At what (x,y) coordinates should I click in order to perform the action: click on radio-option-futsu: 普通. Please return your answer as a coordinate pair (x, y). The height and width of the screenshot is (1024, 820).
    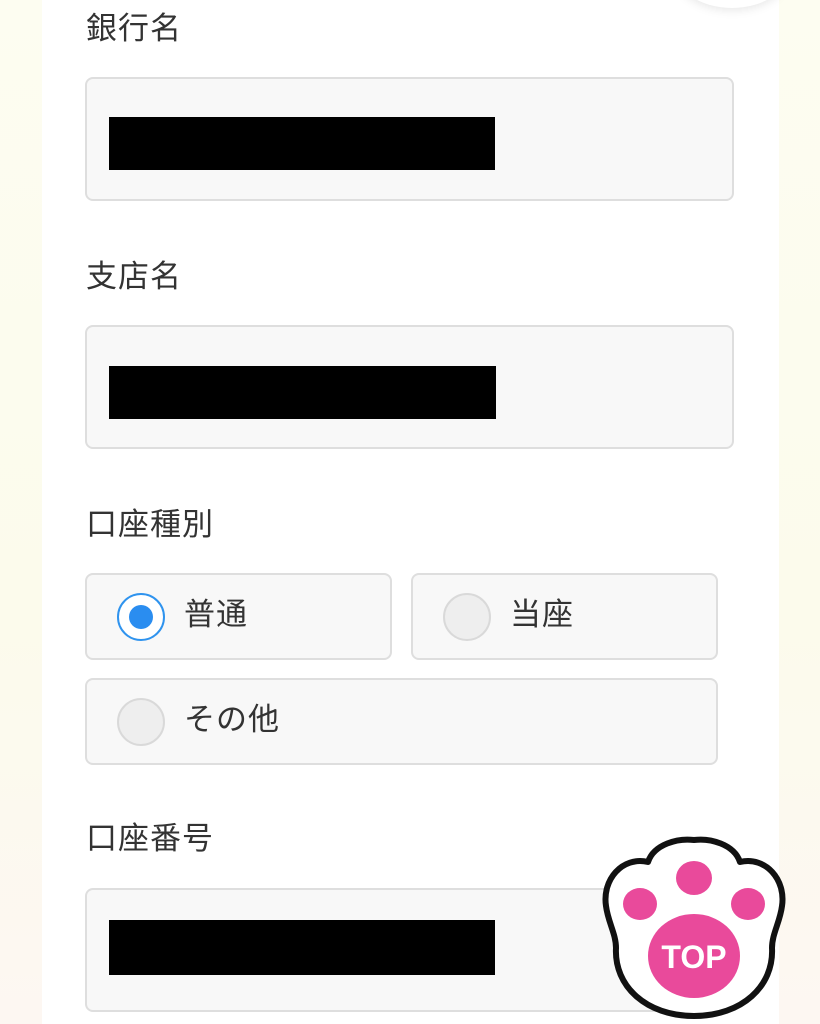
    Looking at the image, I should click on (238, 616).